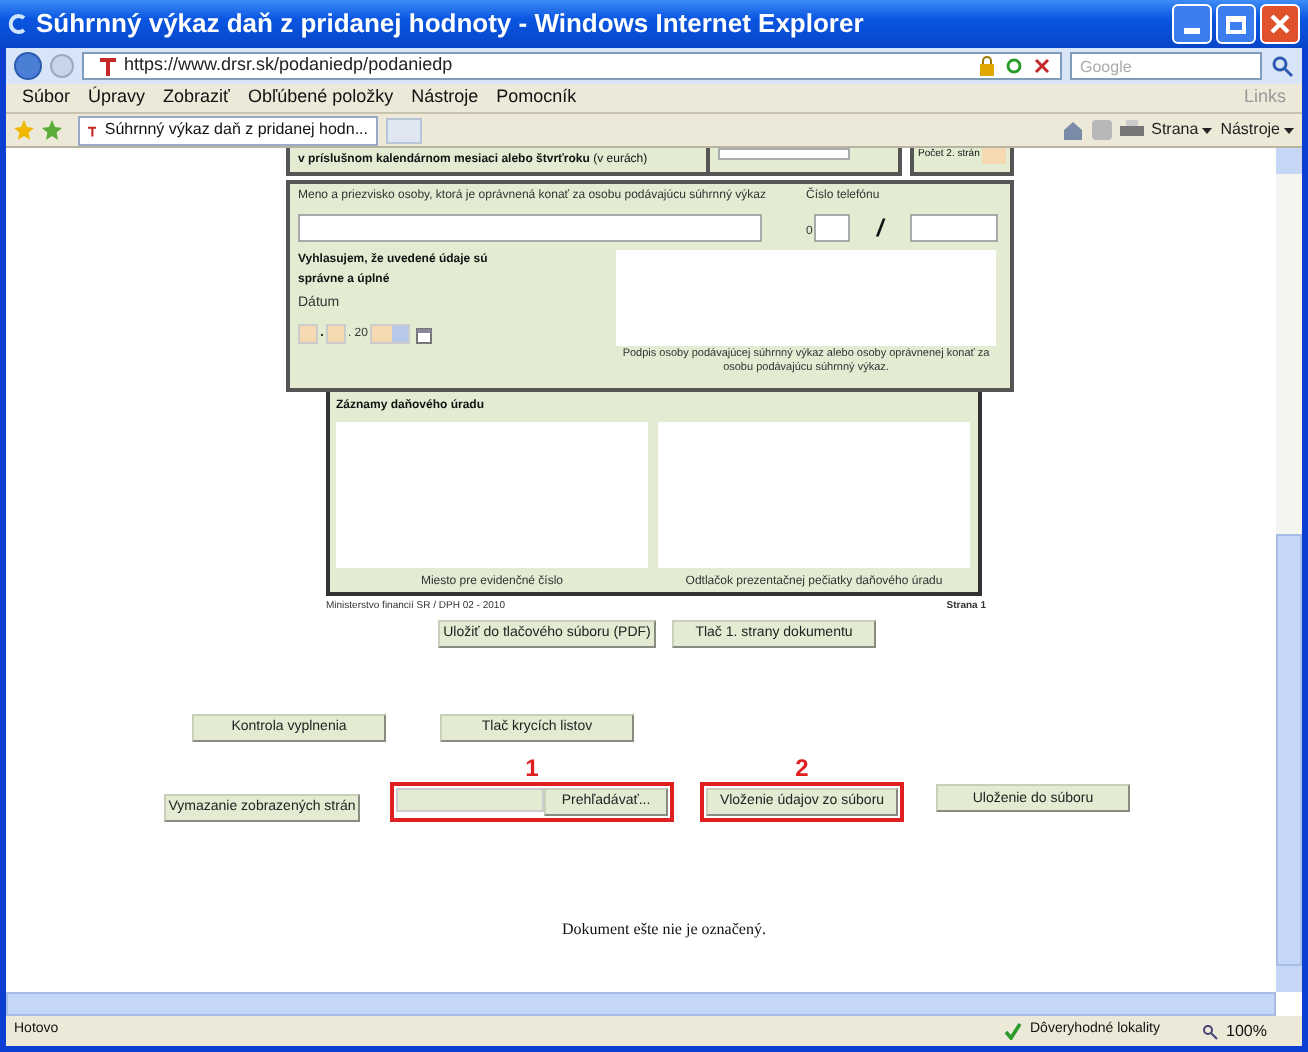 This screenshot has height=1052, width=1308. What do you see at coordinates (450, 24) in the screenshot?
I see `window-title: Súhrnný výkaz daň z pridanej hodnoty - Windows Internet Explorer` at bounding box center [450, 24].